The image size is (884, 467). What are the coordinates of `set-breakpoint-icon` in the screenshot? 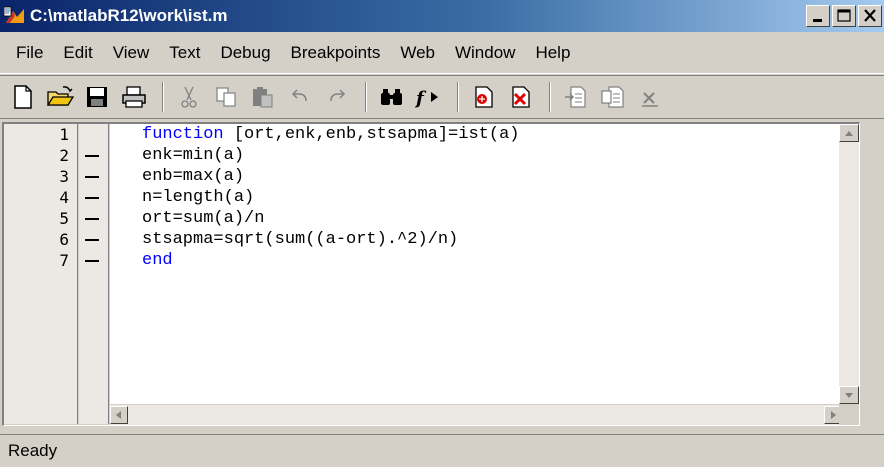 It's located at (484, 97).